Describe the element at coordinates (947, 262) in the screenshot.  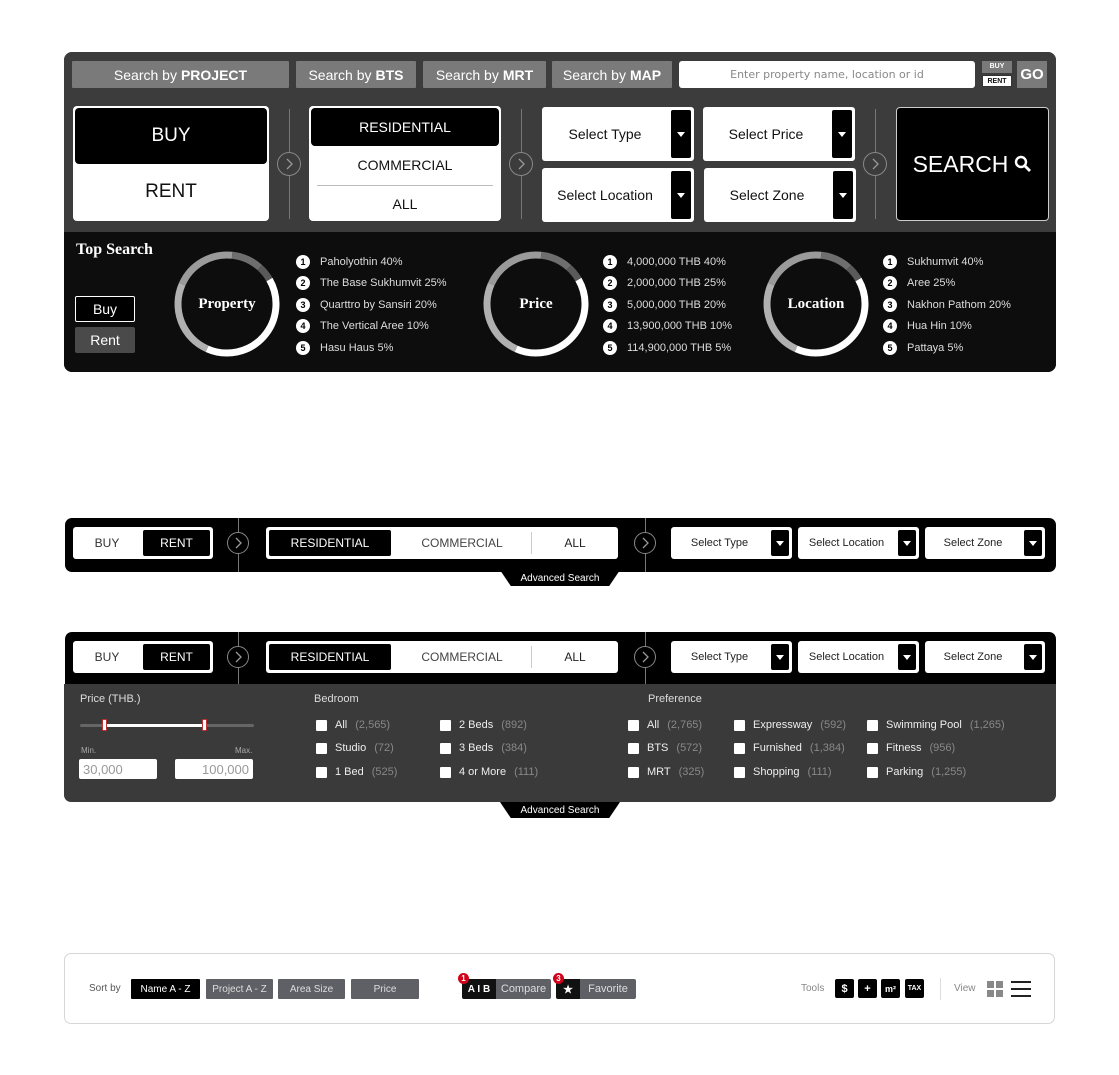
I see `rank-item: 1 Sukhumvit 40%` at that location.